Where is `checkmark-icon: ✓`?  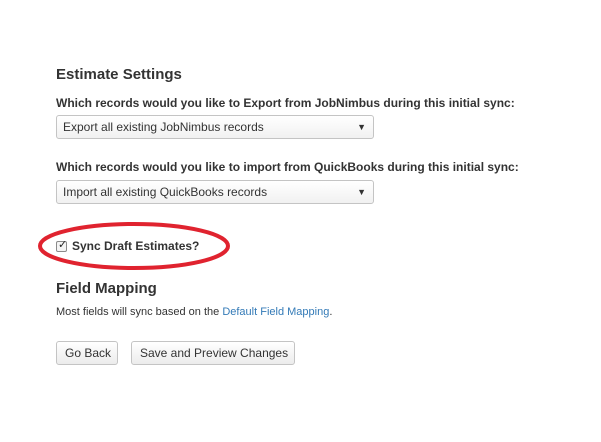
checkmark-icon: ✓ is located at coordinates (63, 244).